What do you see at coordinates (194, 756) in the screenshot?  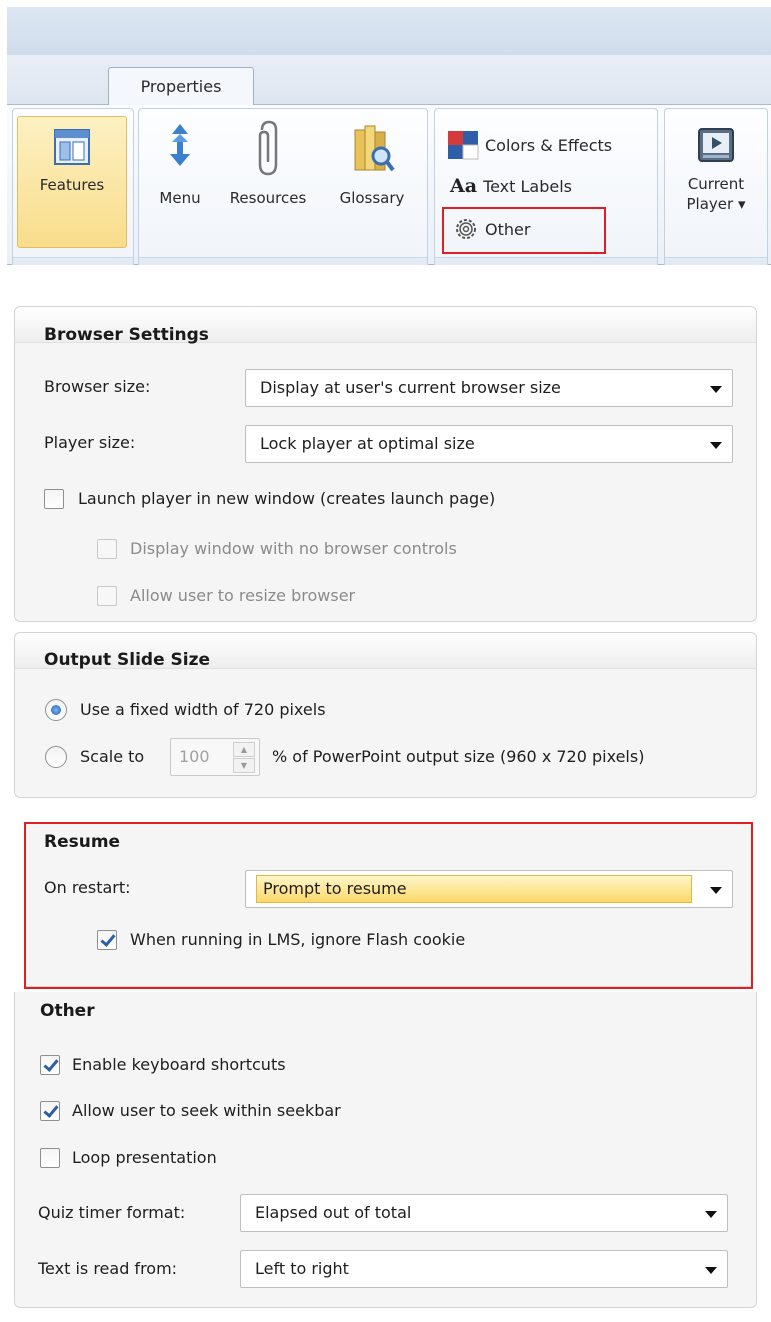 I see `scale-percent-value: 100` at bounding box center [194, 756].